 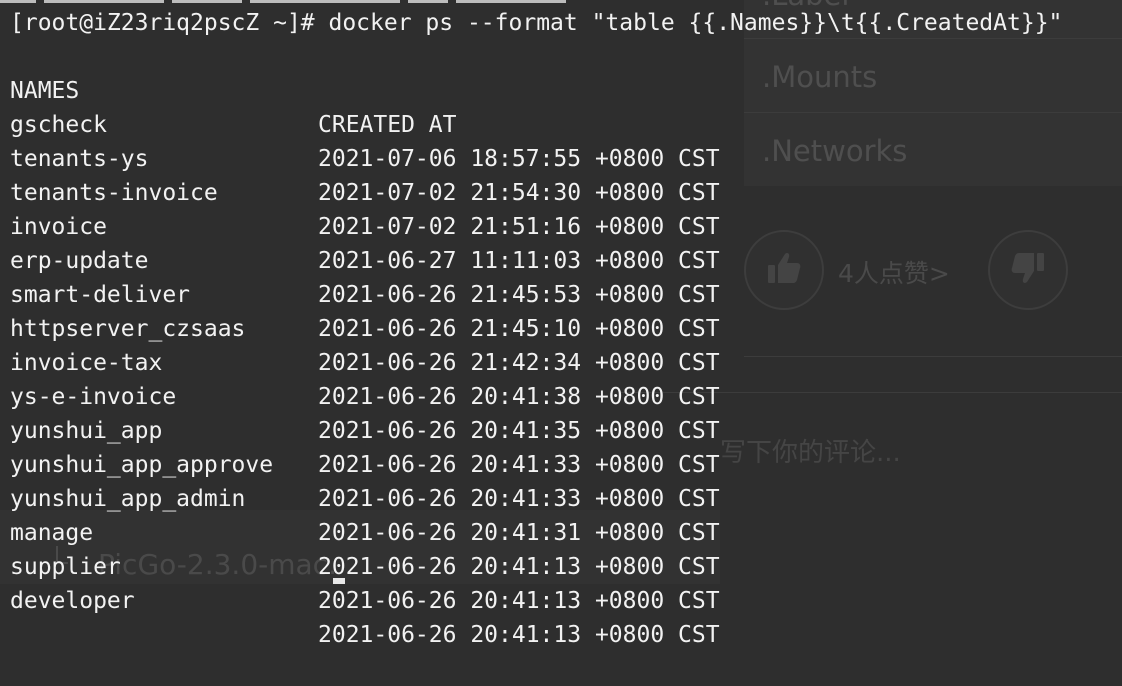 I want to click on table-row: manage 2021-06-26 20:41:13 +0800 CST, so click(x=365, y=531).